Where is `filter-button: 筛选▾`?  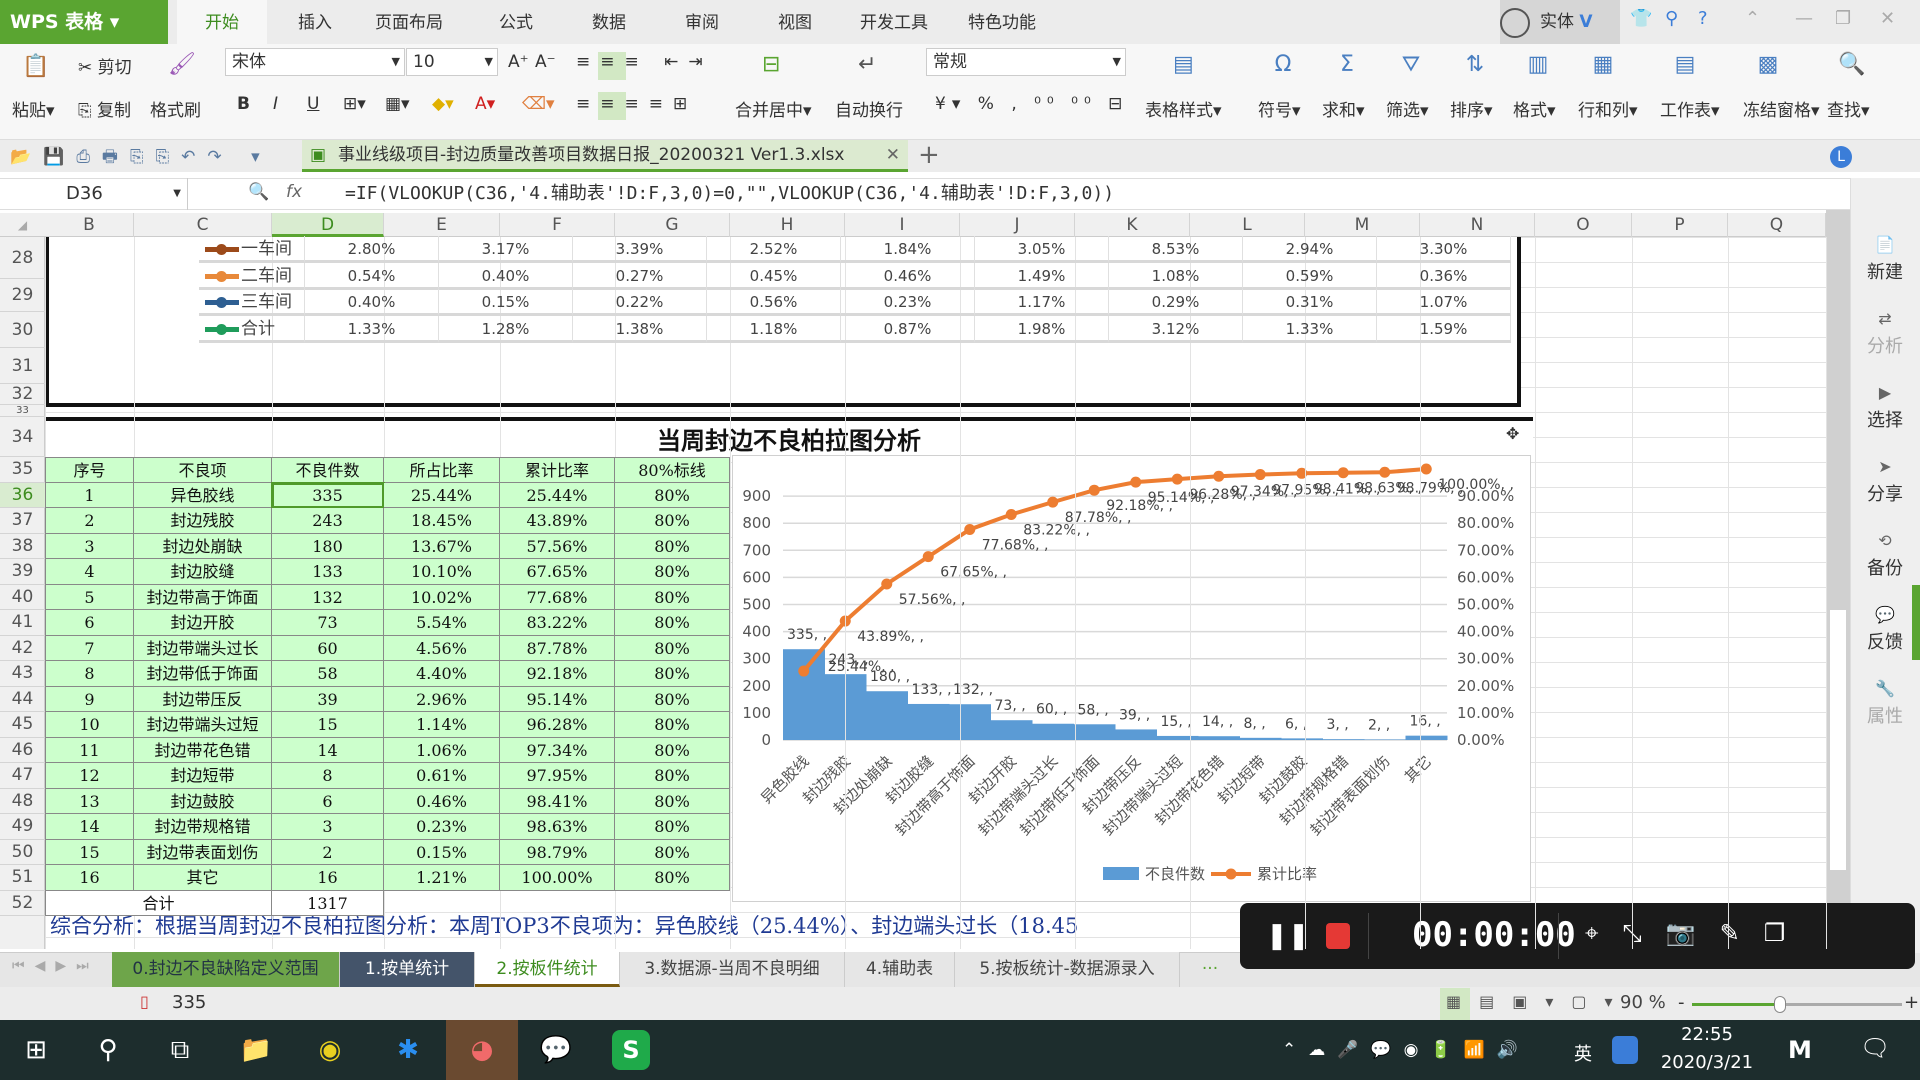
filter-button: 筛选▾ is located at coordinates (1407, 108).